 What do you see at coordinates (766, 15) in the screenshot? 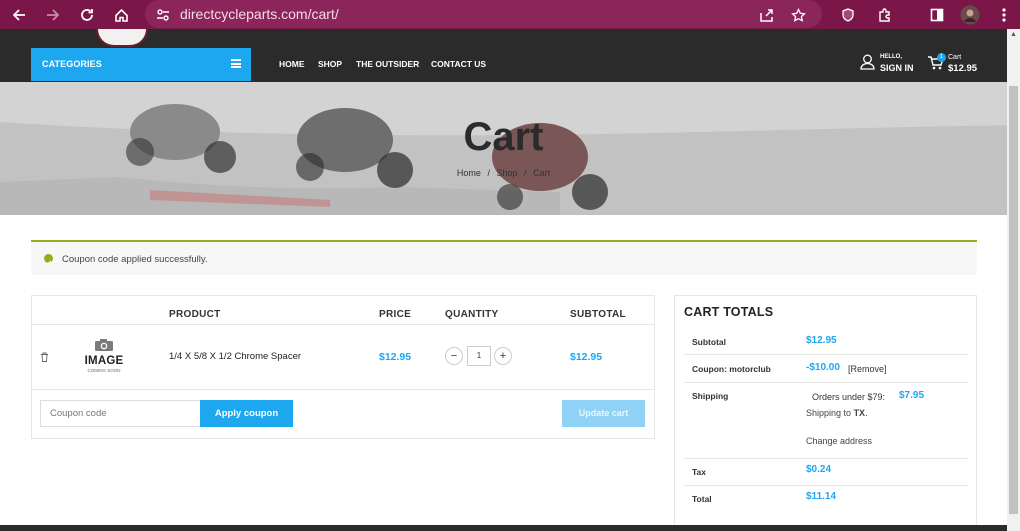
I see `share-icon` at bounding box center [766, 15].